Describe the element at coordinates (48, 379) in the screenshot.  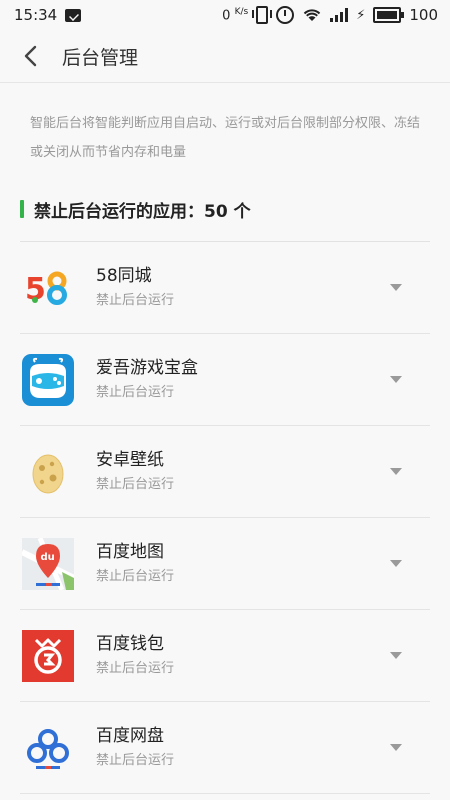
I see `game-controller-icon` at that location.